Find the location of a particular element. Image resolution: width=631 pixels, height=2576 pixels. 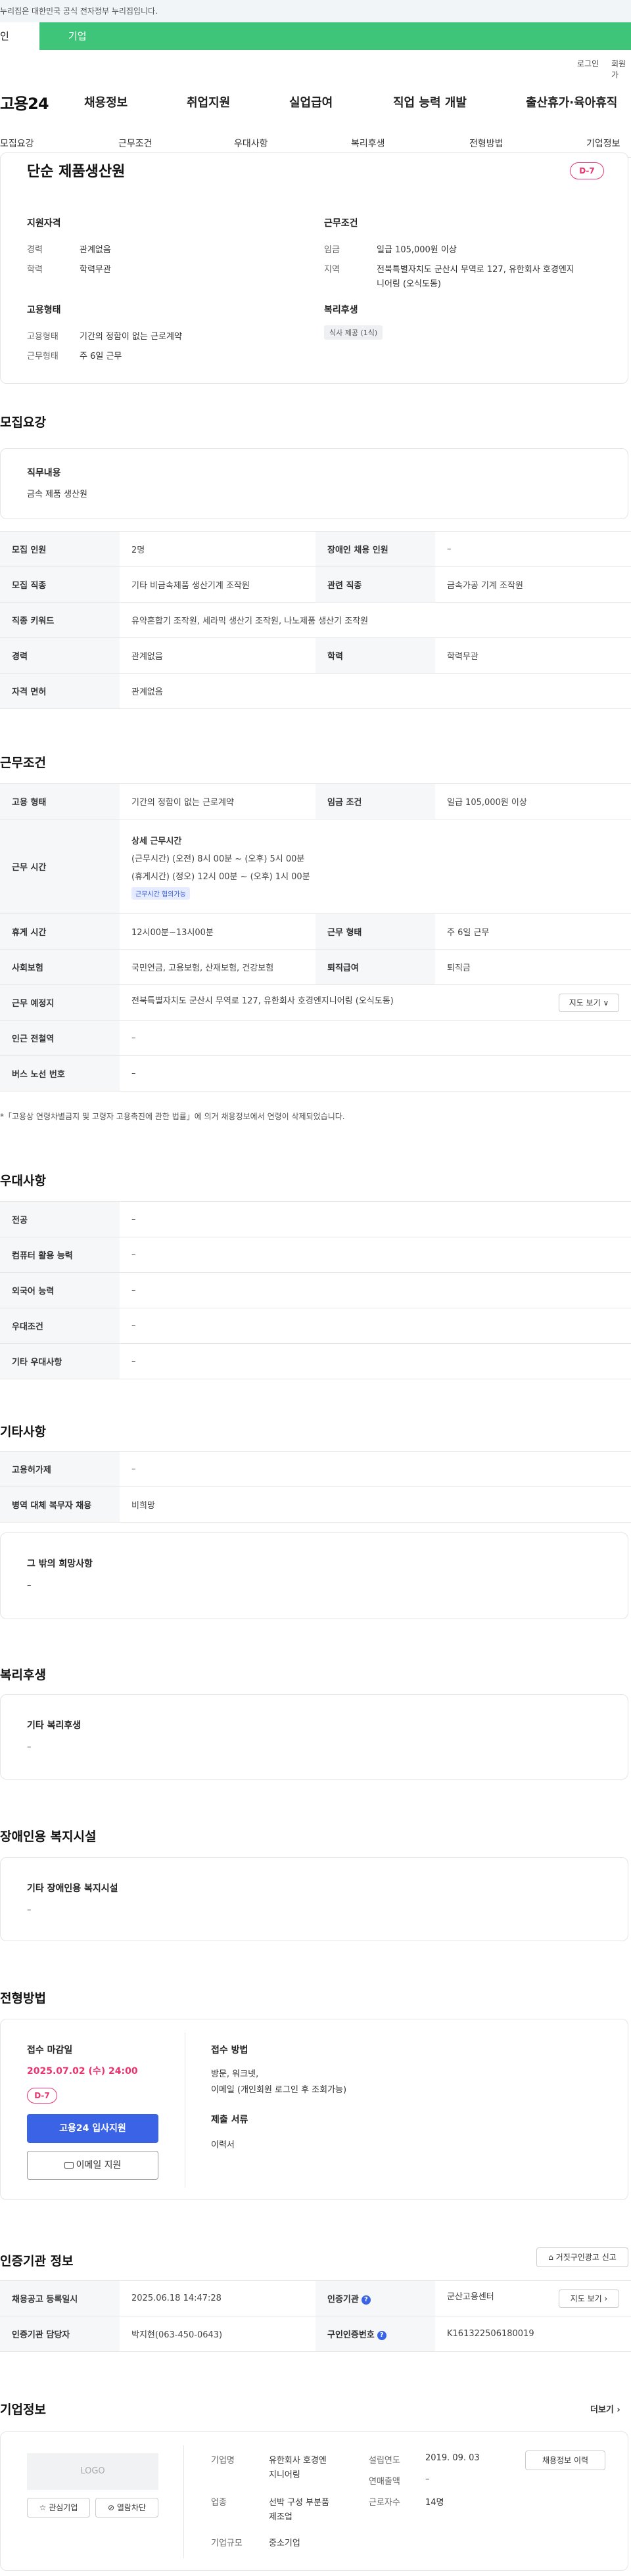

manager-value: 박지현(063-450-0643) is located at coordinates (218, 2334).